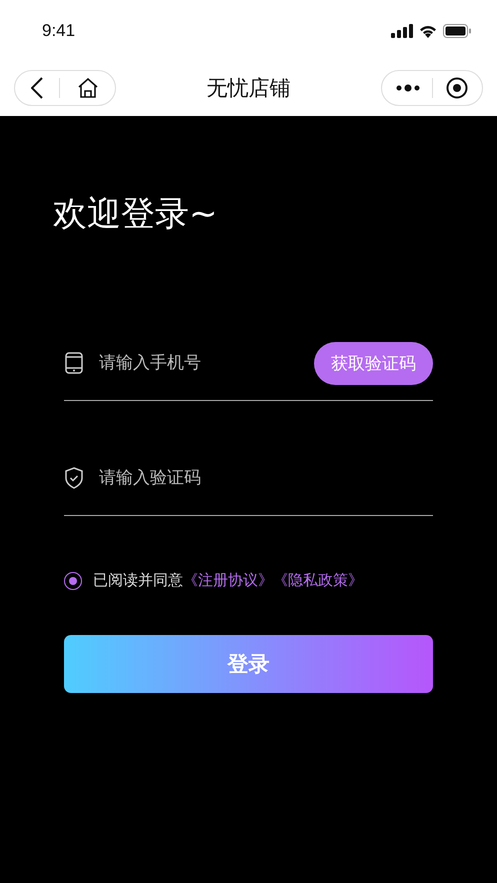  What do you see at coordinates (228, 580) in the screenshot?
I see `agreement-link: 《注册协议》` at bounding box center [228, 580].